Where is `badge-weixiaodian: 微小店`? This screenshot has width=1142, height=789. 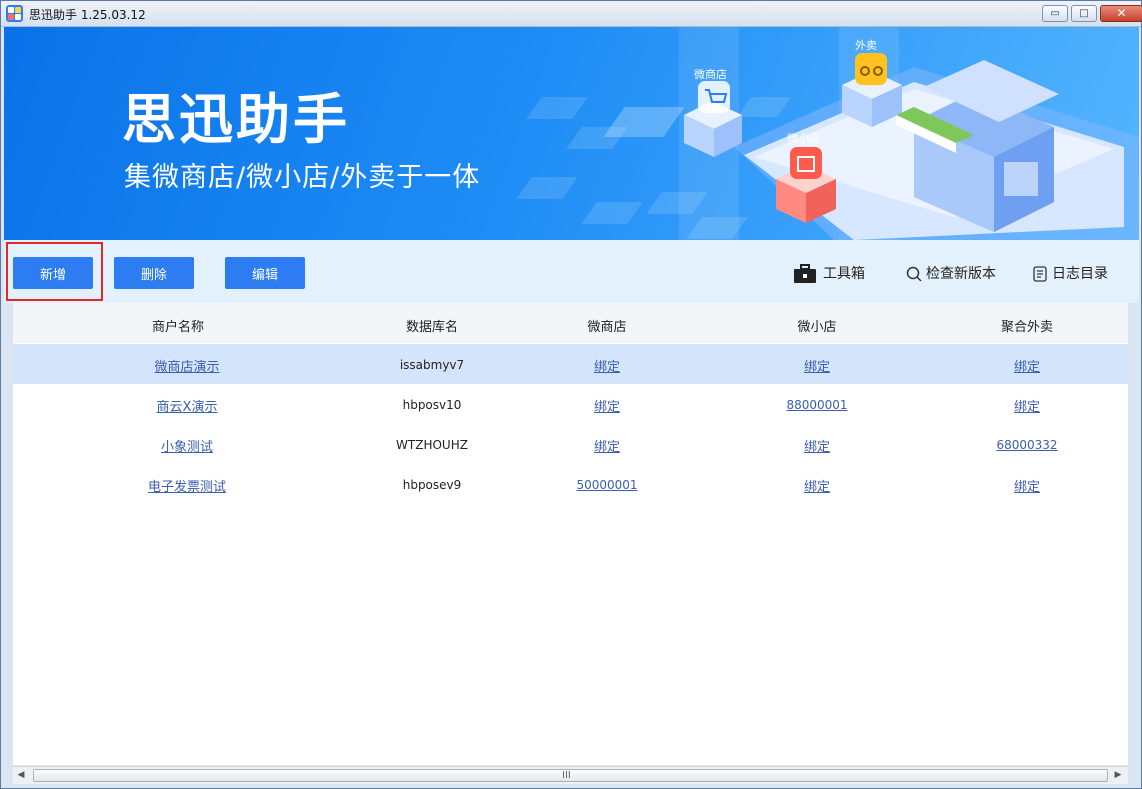
badge-weixiaodian: 微小店 is located at coordinates (803, 138).